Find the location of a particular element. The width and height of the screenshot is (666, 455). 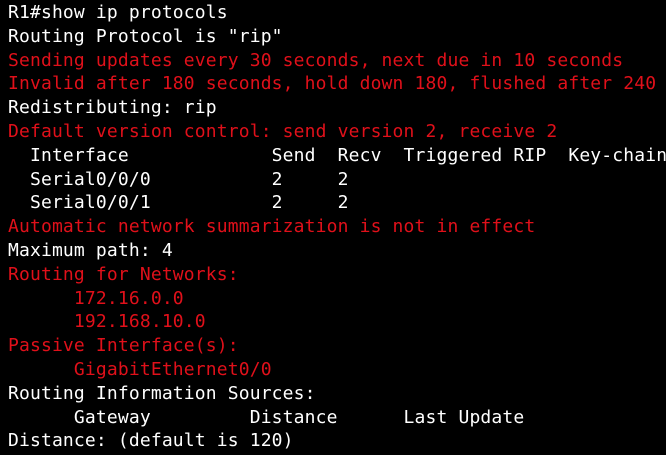

command-line: R1#show ip protocols is located at coordinates (118, 12).